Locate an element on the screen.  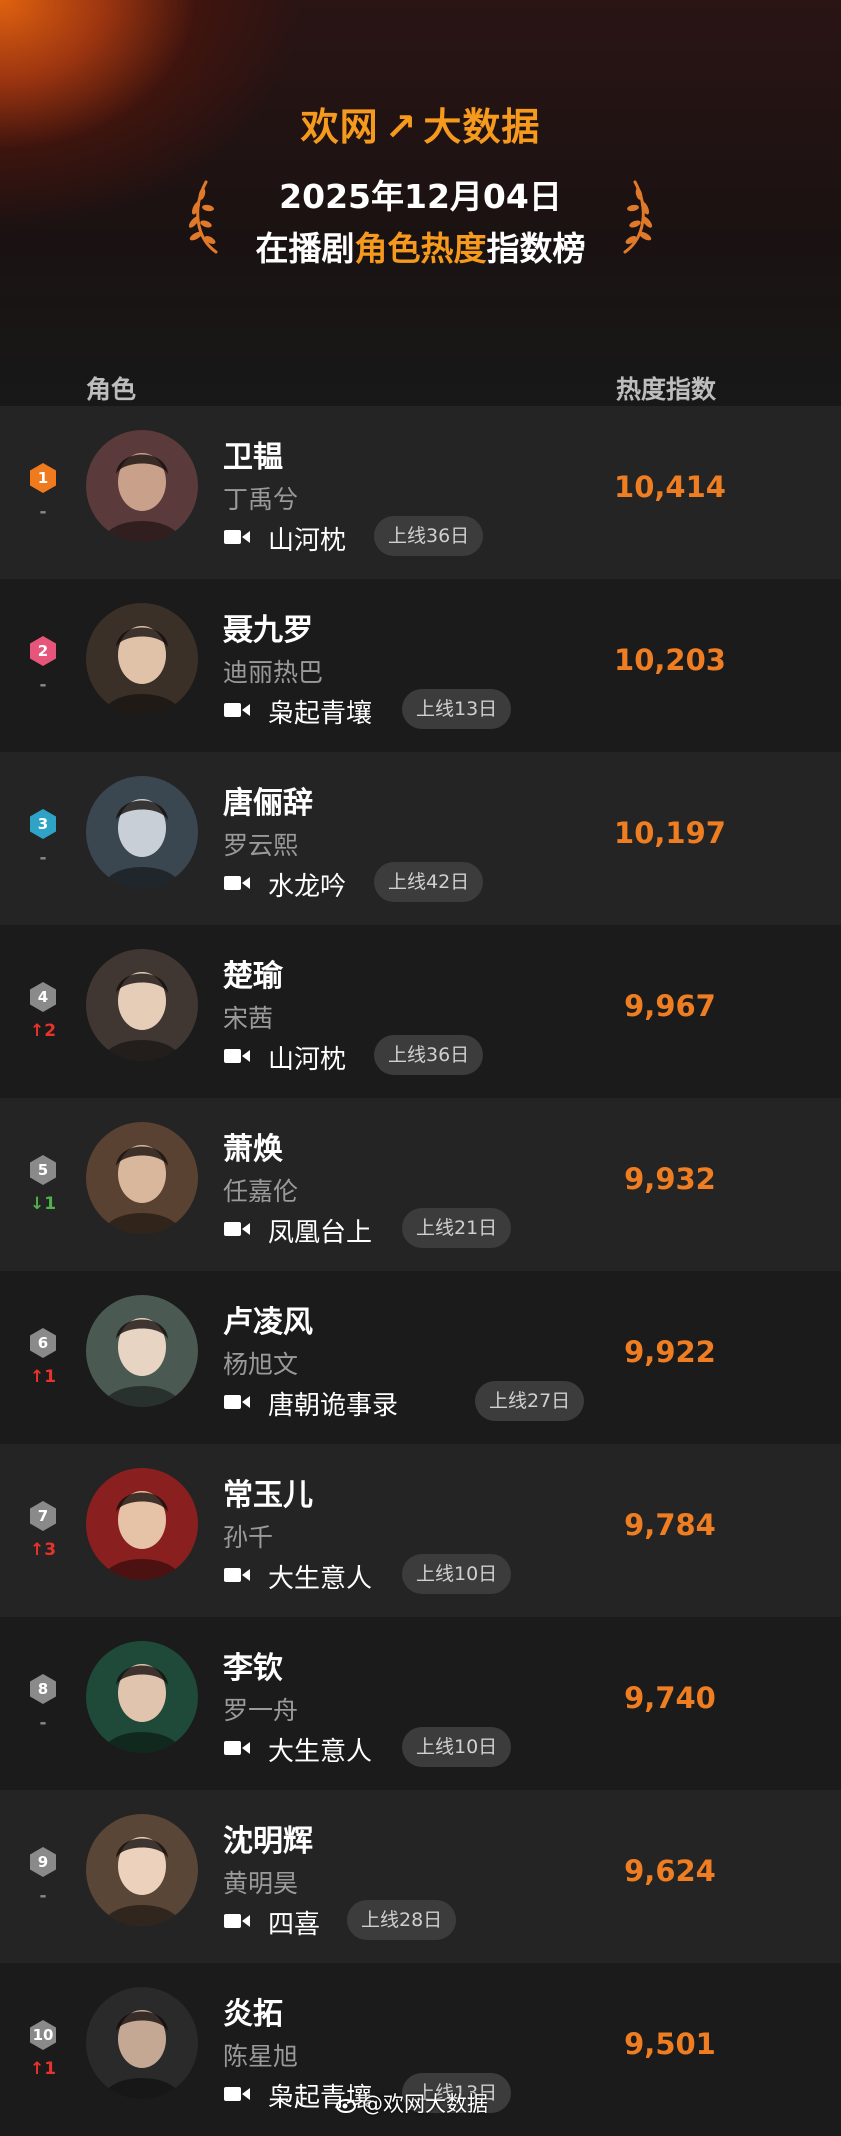
actor-name: 陈星旭 is located at coordinates (261, 2056).